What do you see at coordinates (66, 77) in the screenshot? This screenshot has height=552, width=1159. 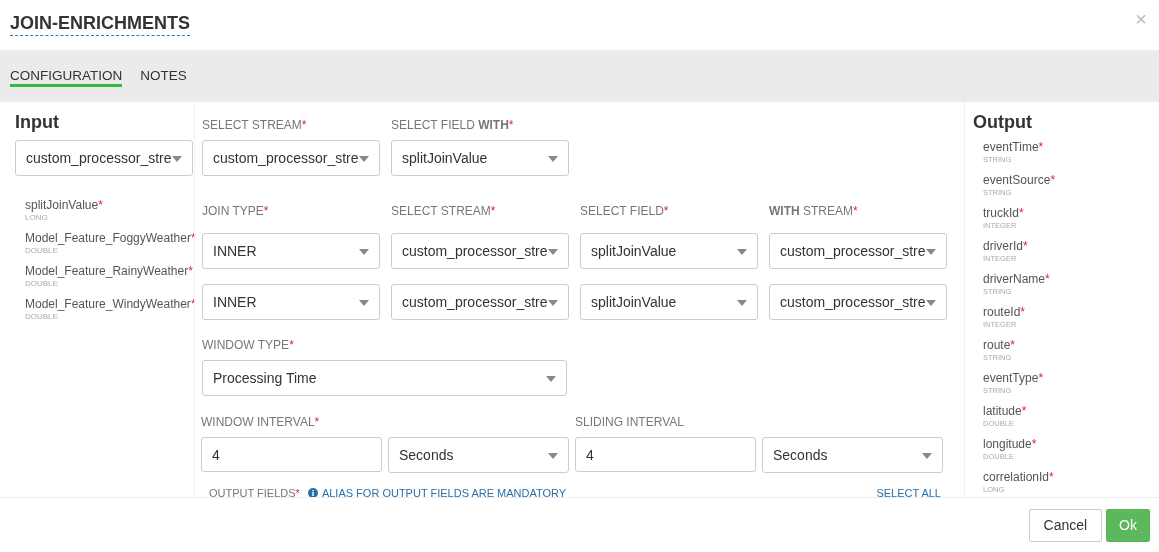 I see `tab: CONFIGURATION` at bounding box center [66, 77].